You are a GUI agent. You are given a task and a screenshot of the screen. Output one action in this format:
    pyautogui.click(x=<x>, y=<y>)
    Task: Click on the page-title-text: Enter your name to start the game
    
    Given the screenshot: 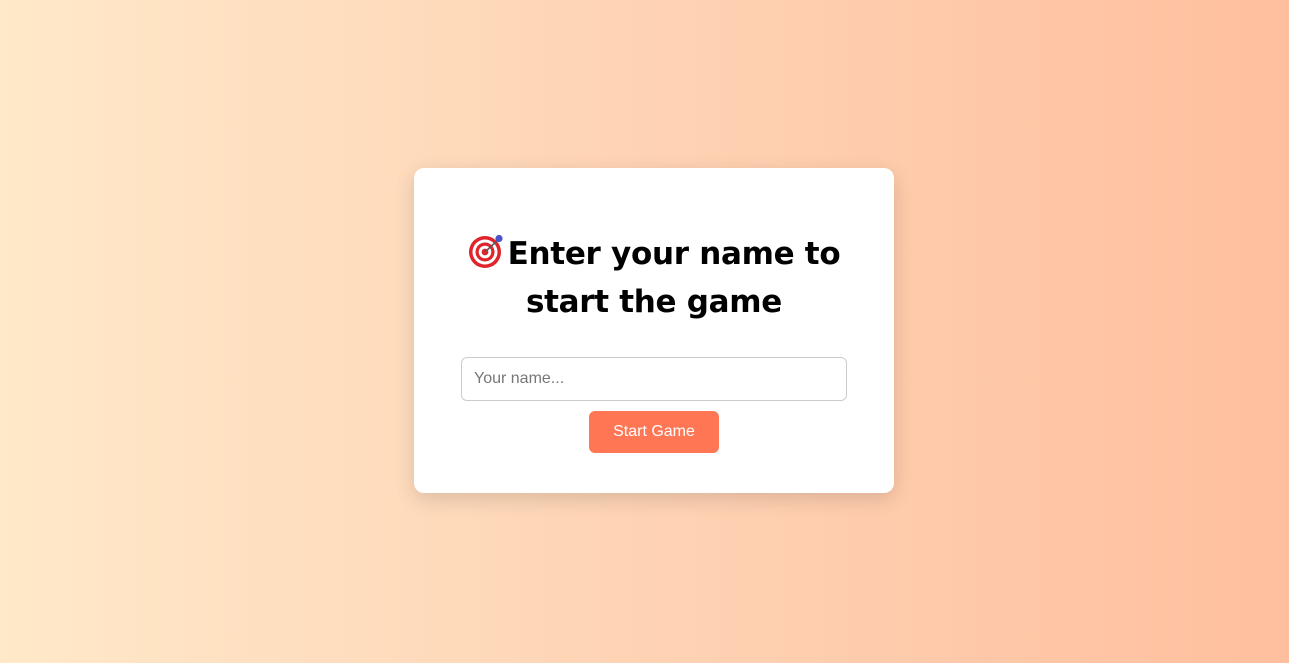 What is the action you would take?
    pyautogui.click(x=674, y=278)
    